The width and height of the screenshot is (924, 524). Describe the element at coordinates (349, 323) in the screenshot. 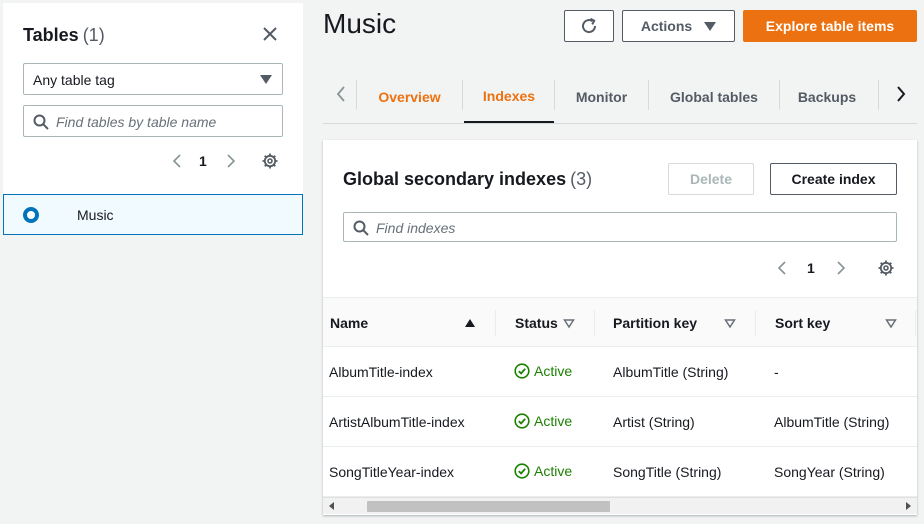

I see `column-header-name: Name` at that location.